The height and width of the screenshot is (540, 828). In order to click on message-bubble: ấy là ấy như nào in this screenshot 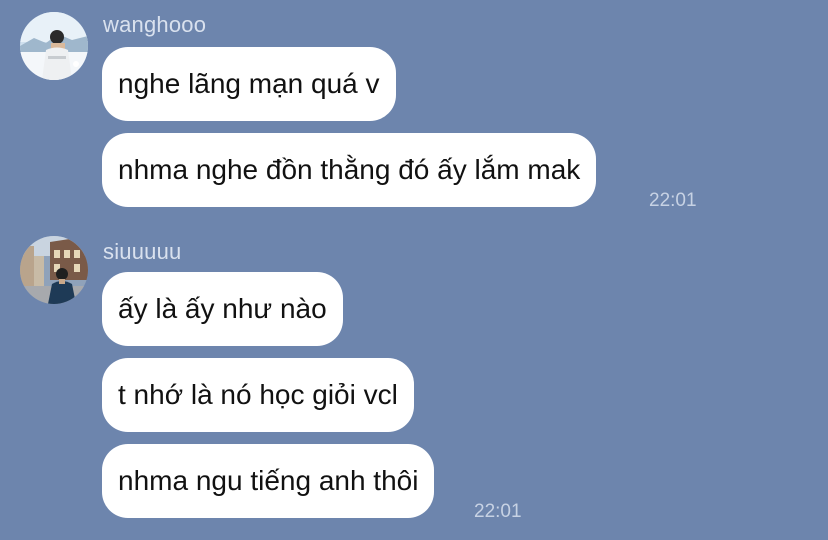, I will do `click(222, 309)`.